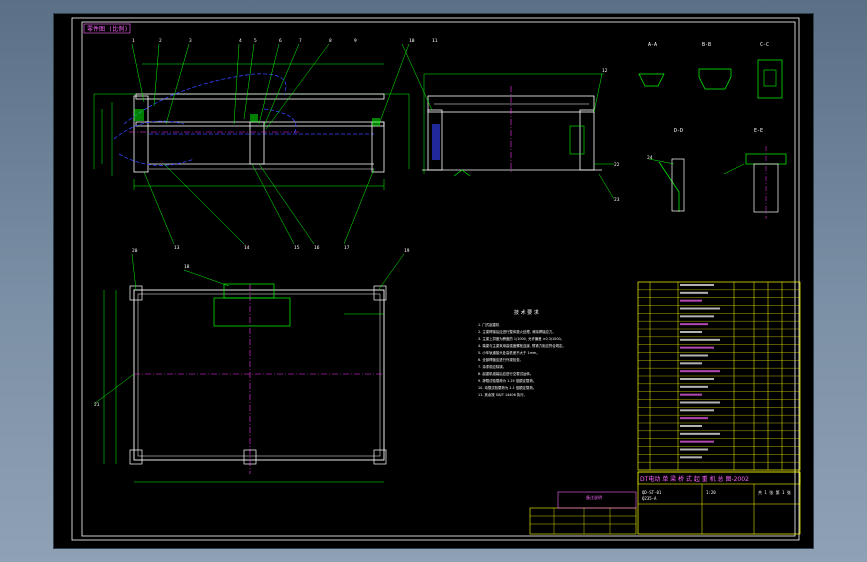 This screenshot has height=562, width=867. I want to click on balloon-label: 3, so click(190, 41).